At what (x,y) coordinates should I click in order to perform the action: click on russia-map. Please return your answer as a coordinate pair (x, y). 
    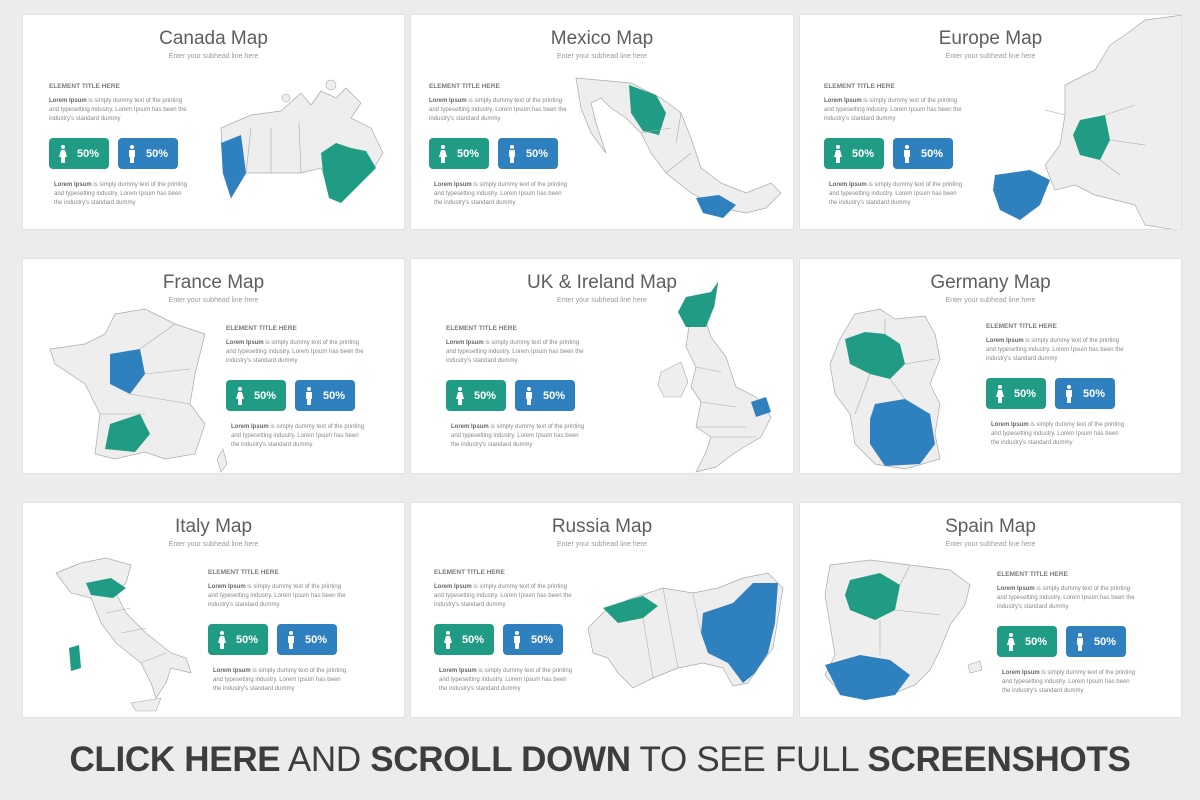
    Looking at the image, I should click on (685, 630).